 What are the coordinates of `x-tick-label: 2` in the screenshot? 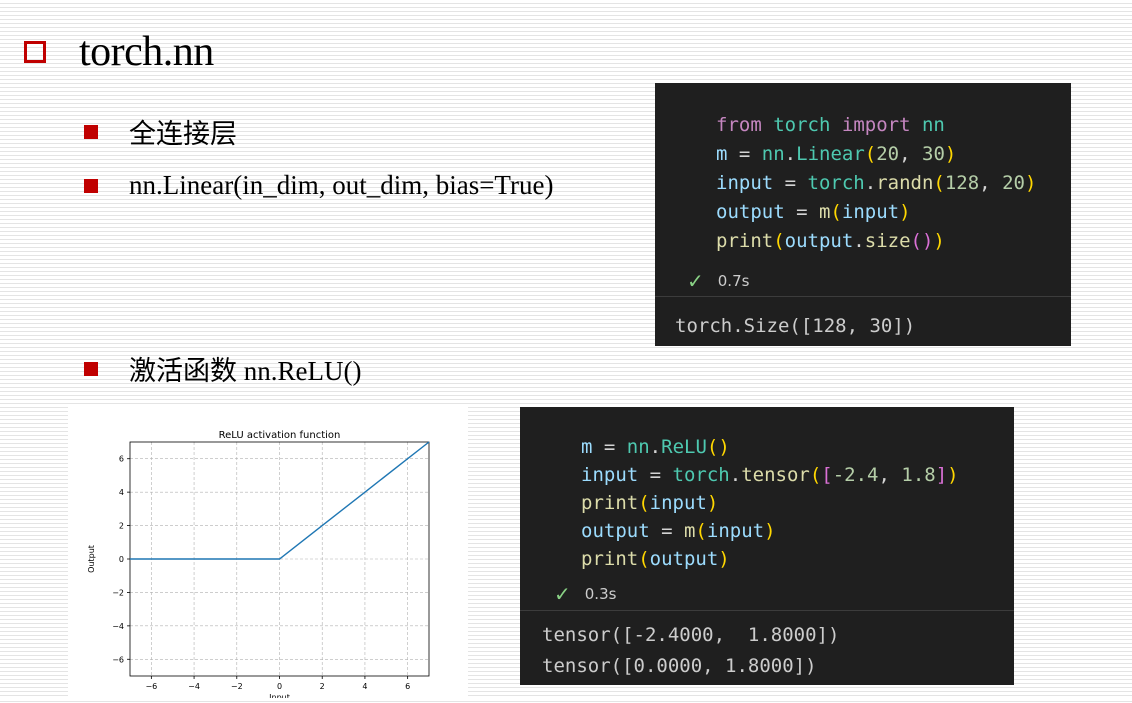 It's located at (322, 686).